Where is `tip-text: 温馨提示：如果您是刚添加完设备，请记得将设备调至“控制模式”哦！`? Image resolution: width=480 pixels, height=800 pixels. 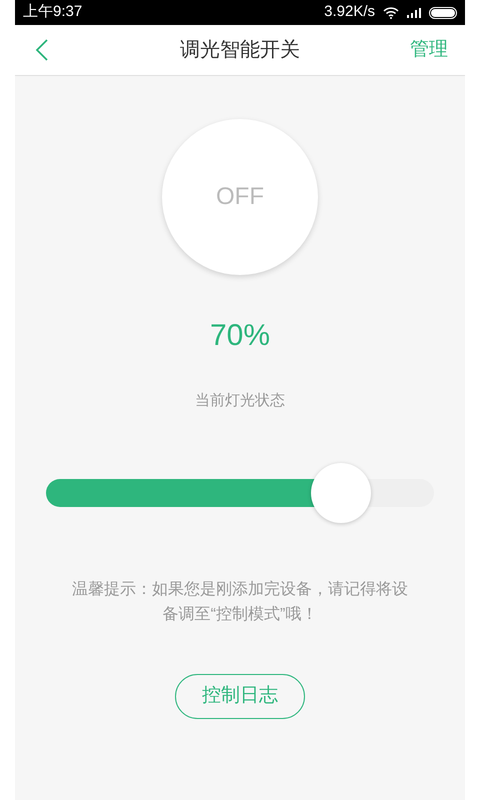
tip-text: 温馨提示：如果您是刚添加完设备，请记得将设备调至“控制模式”哦！ is located at coordinates (240, 602).